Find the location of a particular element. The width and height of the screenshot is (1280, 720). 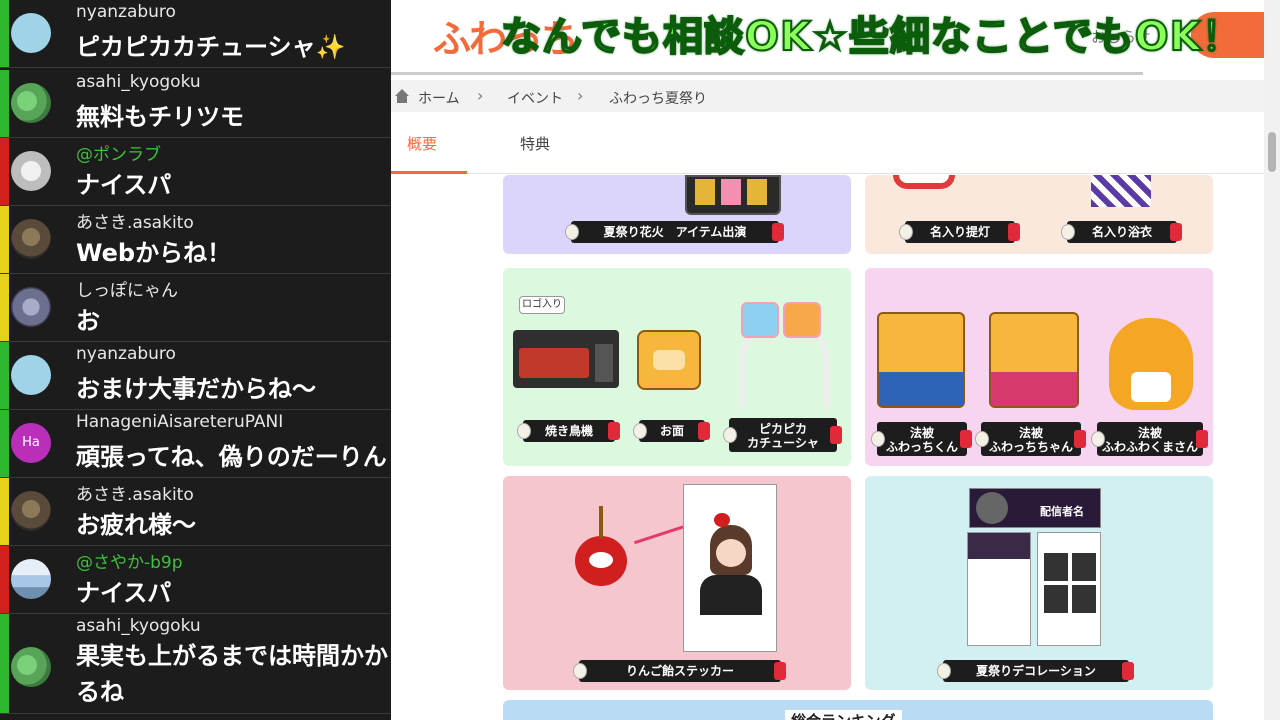

reward-label: 名入り浴衣 is located at coordinates (1121, 232).